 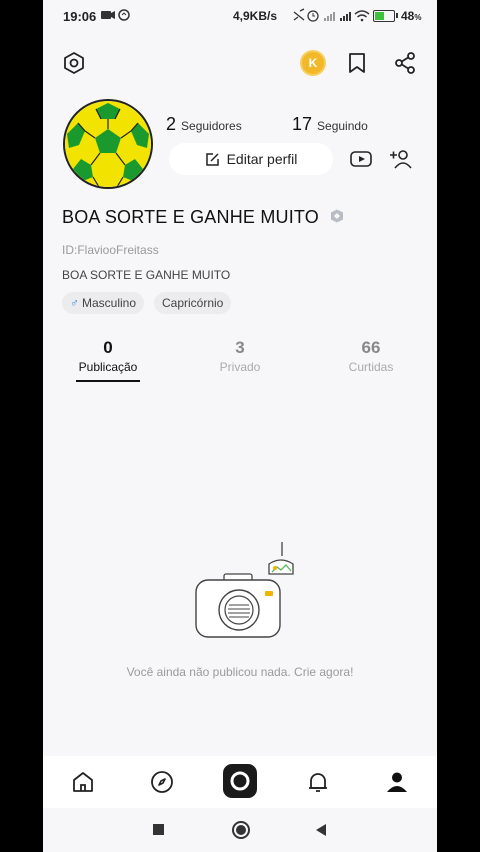 I want to click on home-icon, so click(x=83, y=782).